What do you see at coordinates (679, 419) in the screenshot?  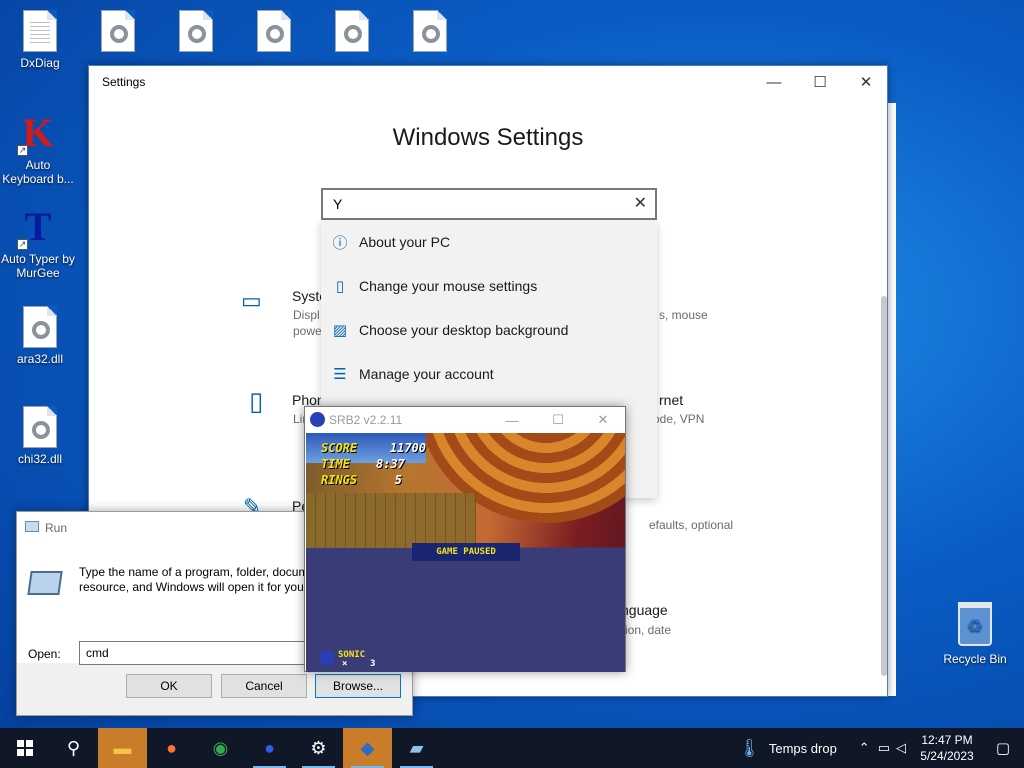 I see `category-network-desc: ode, VPN` at bounding box center [679, 419].